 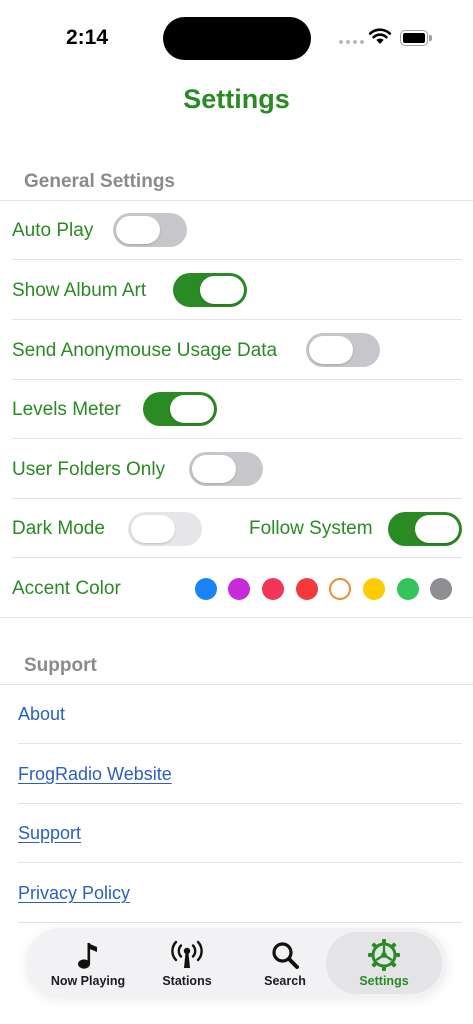 I want to click on user-folders-only-label: User Folders Only, so click(x=89, y=469).